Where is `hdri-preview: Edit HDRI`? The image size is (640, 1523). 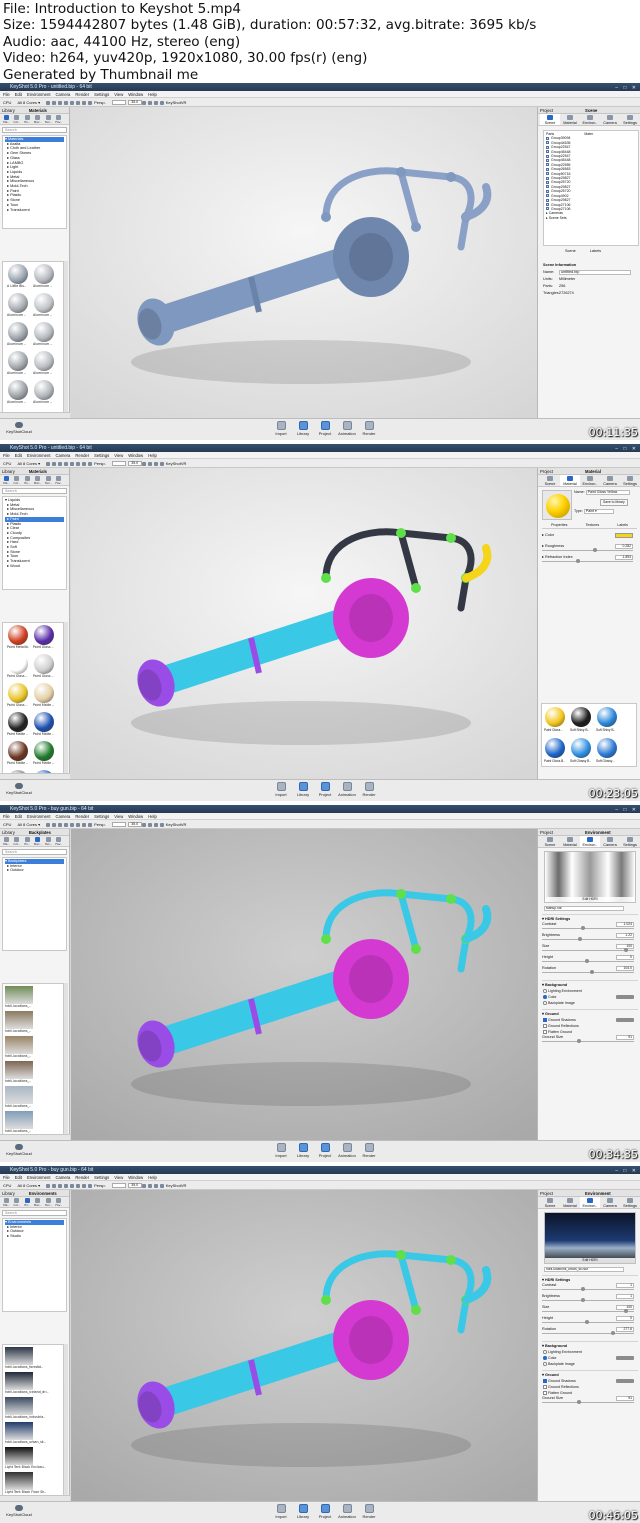
hdri-preview: Edit HDRI is located at coordinates (590, 1238).